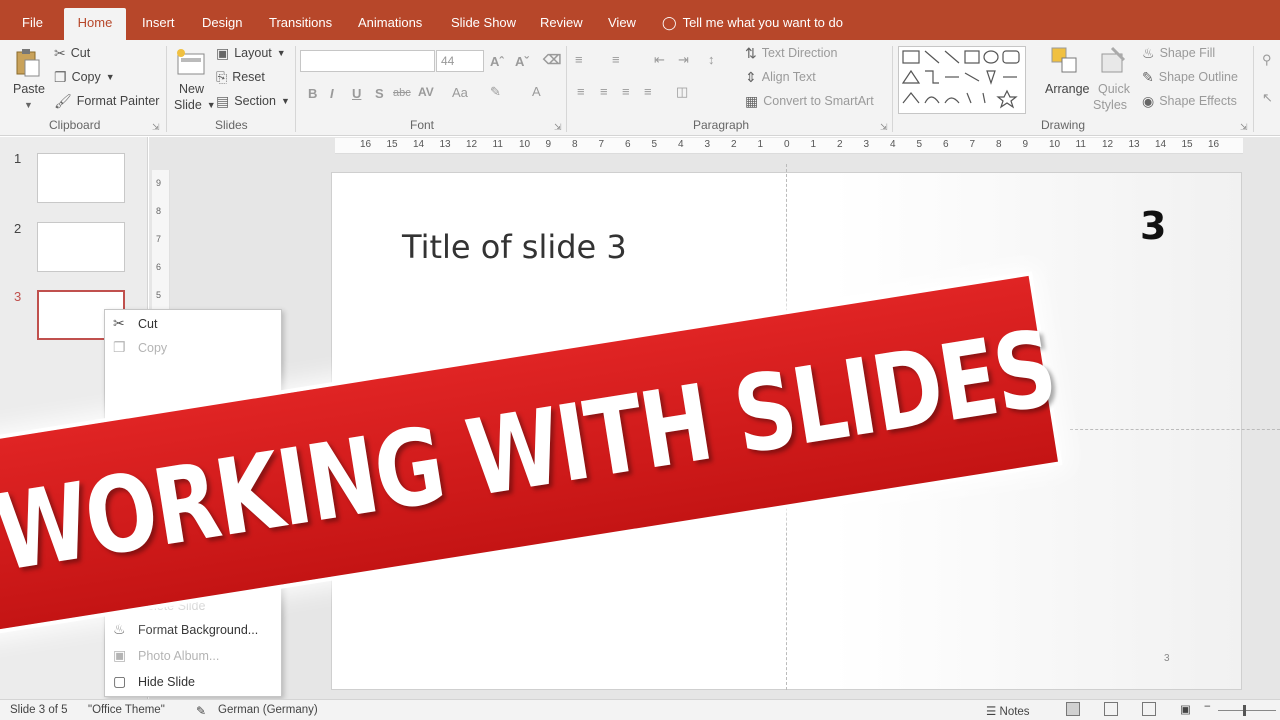 This screenshot has height=720, width=1280. I want to click on arrange-button: Arrange, so click(1067, 89).